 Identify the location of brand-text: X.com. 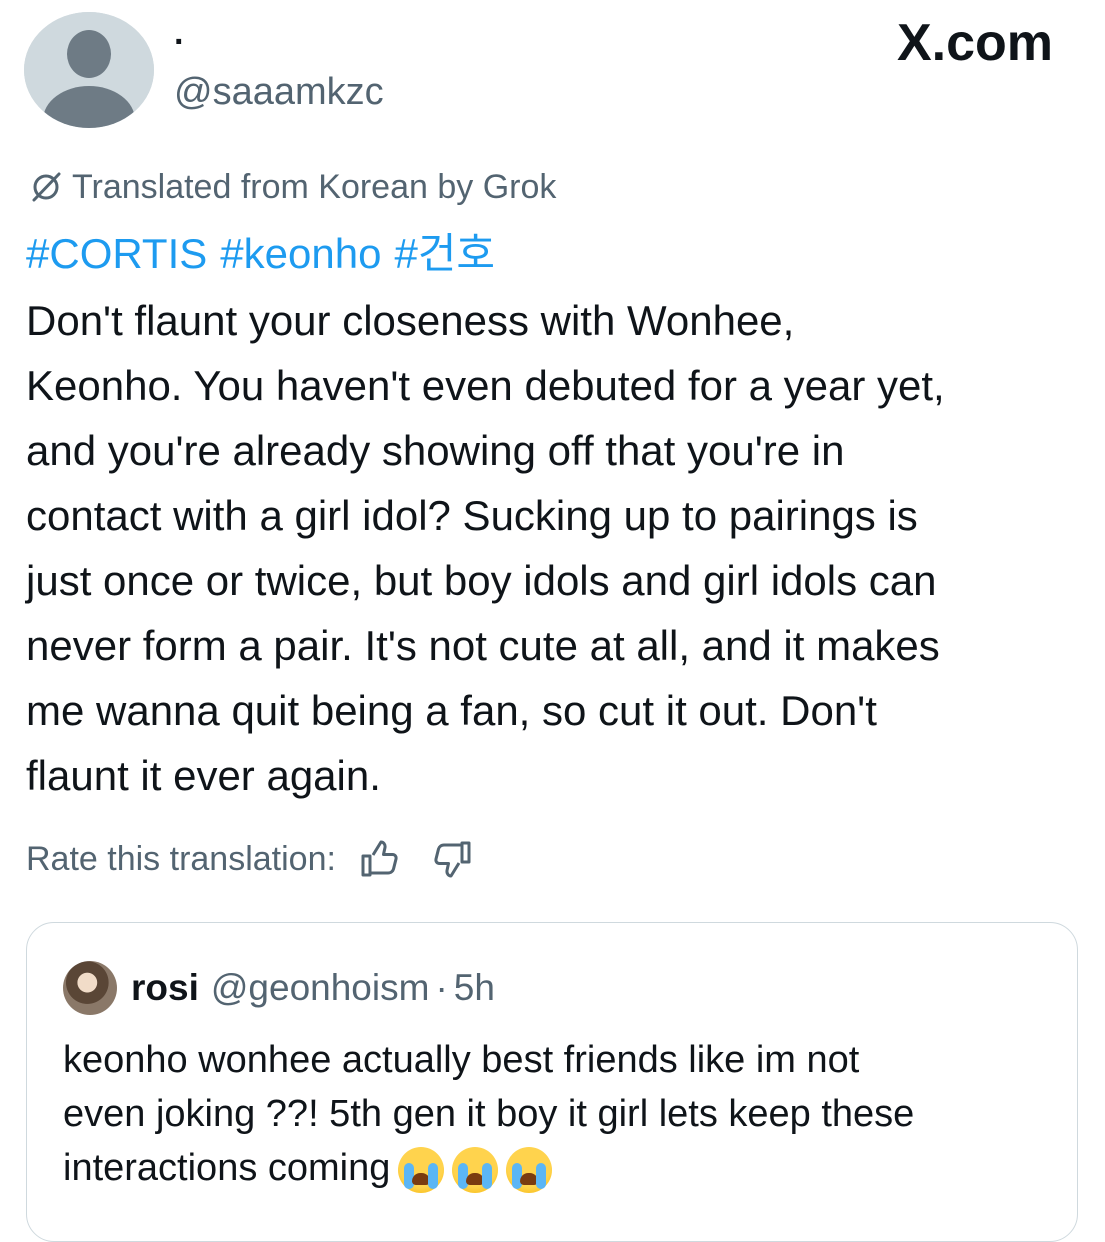
(974, 43).